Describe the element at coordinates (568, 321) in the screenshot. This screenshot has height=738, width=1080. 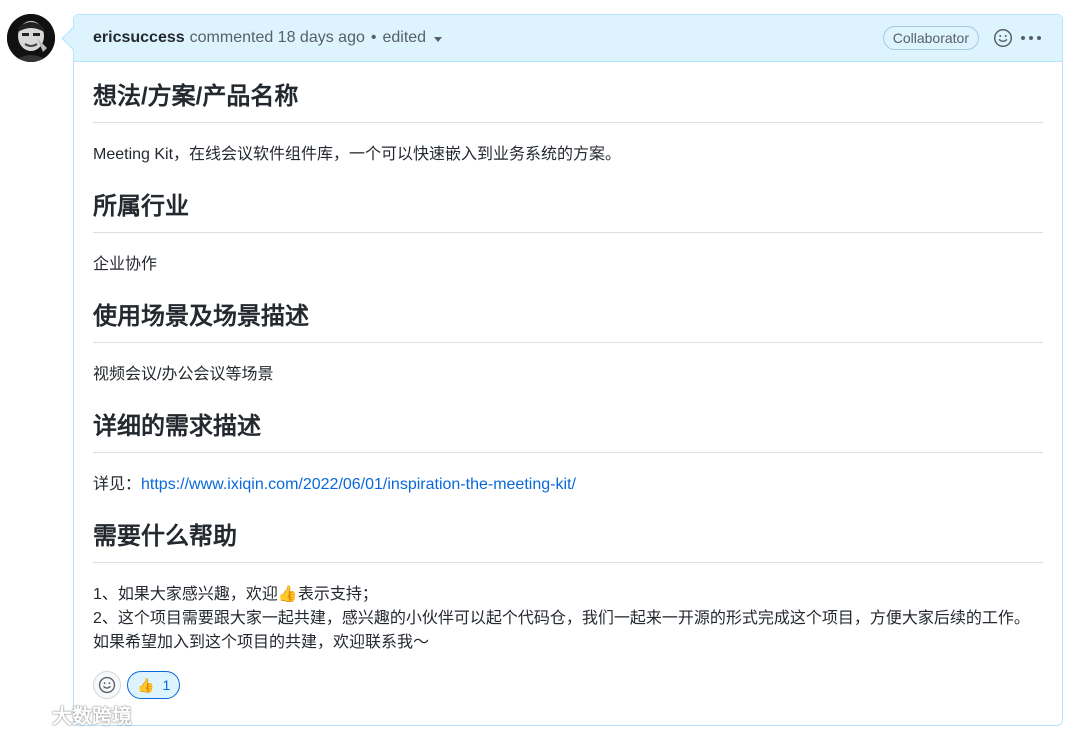
I see `heading-scenario: 使用场景及场景描述` at that location.